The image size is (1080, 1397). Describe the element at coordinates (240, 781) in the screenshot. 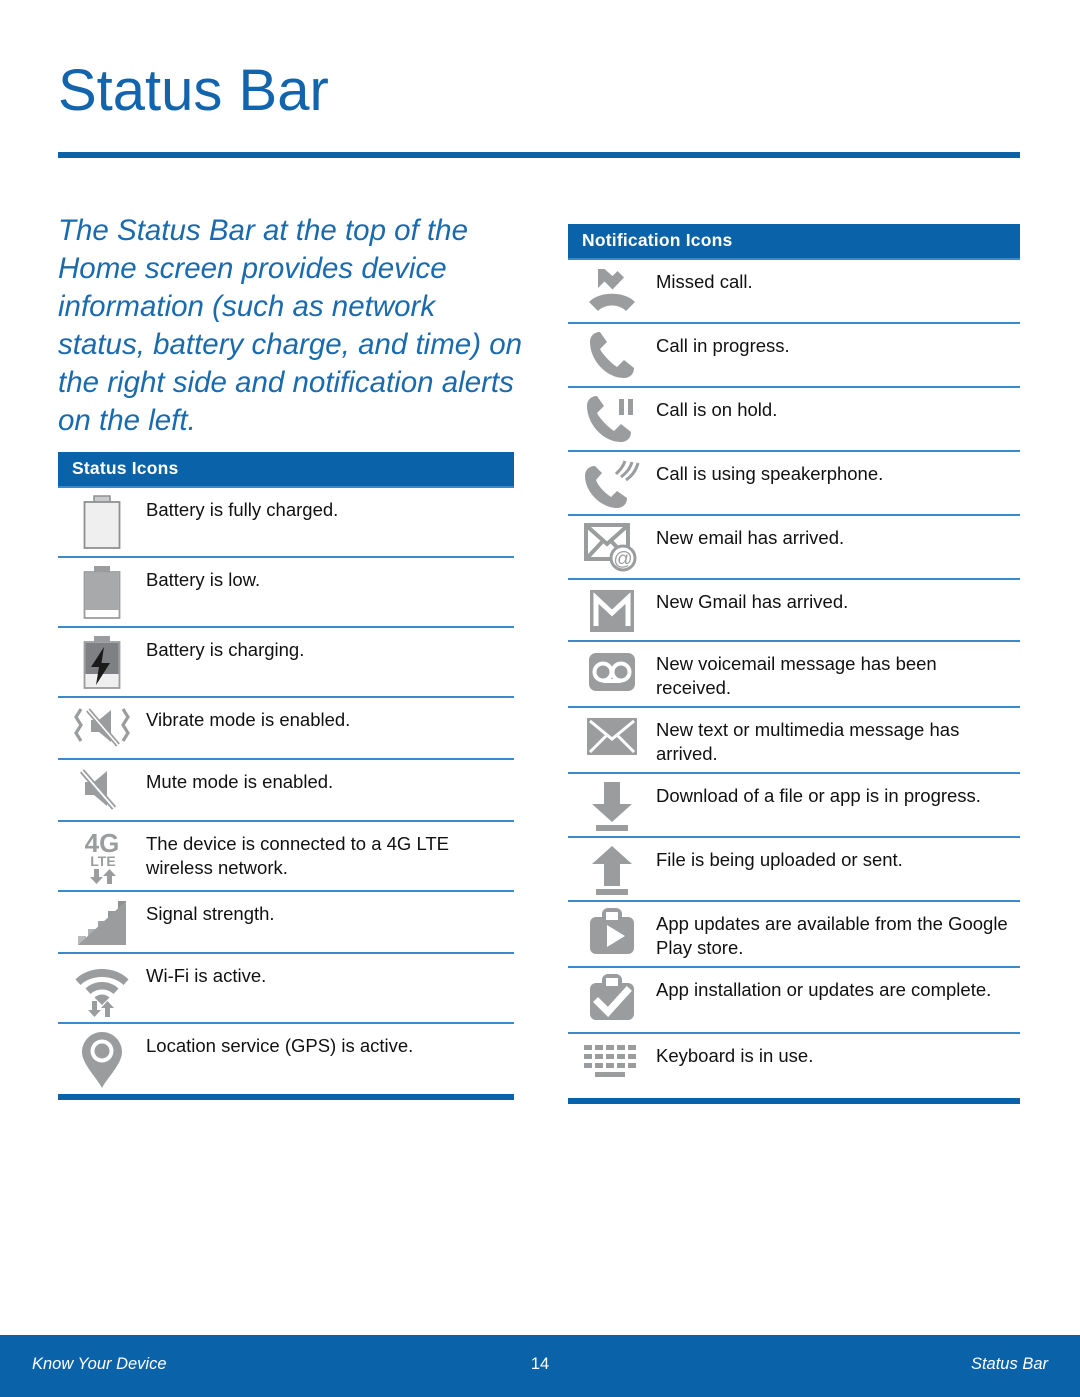

I see `row-text: Mute mode is enabled.` at that location.